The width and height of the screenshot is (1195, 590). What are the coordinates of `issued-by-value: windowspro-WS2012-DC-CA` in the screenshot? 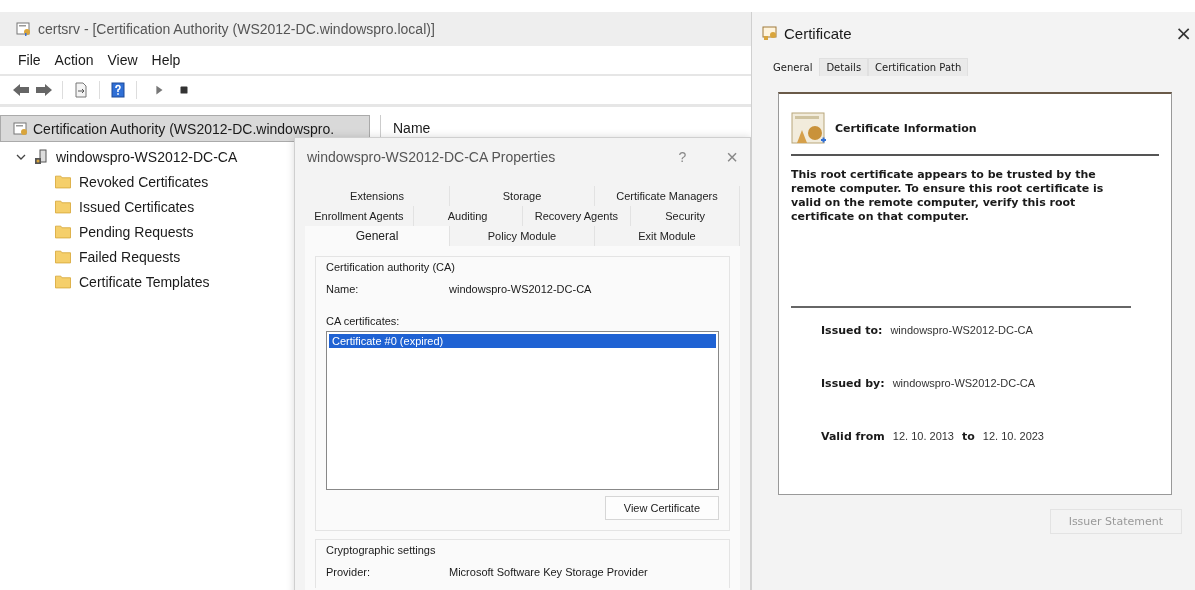 It's located at (964, 383).